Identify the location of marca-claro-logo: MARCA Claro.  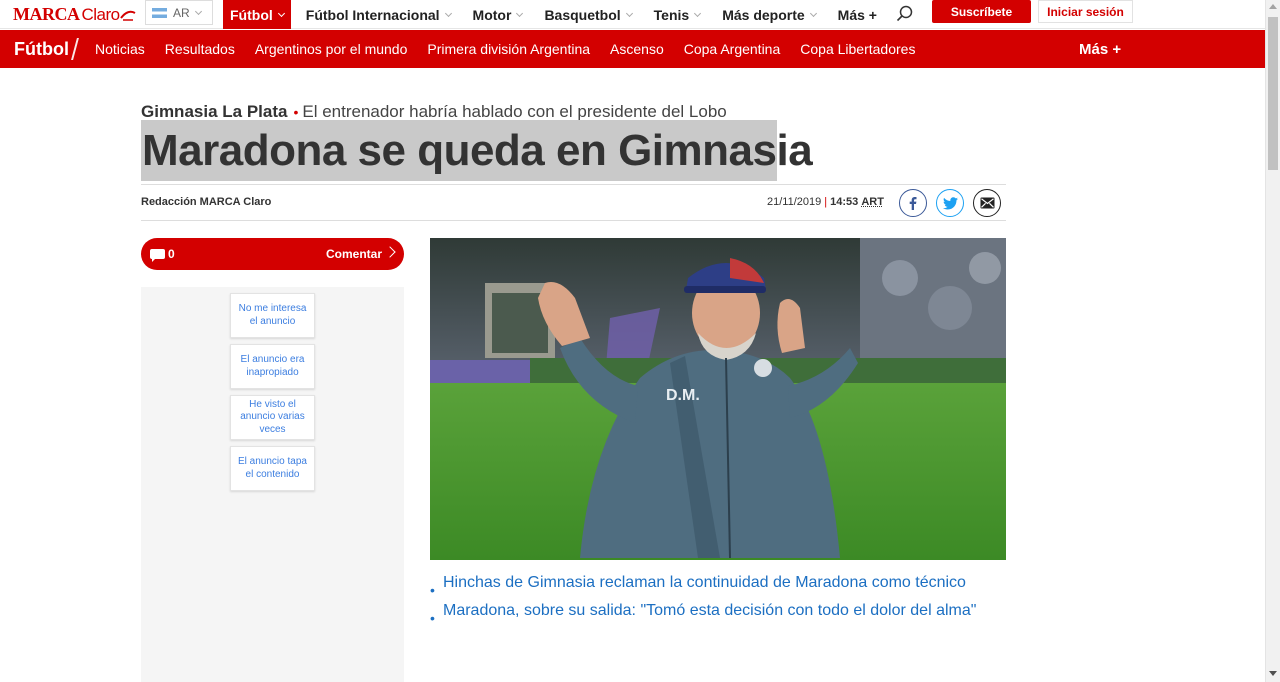
(74, 14).